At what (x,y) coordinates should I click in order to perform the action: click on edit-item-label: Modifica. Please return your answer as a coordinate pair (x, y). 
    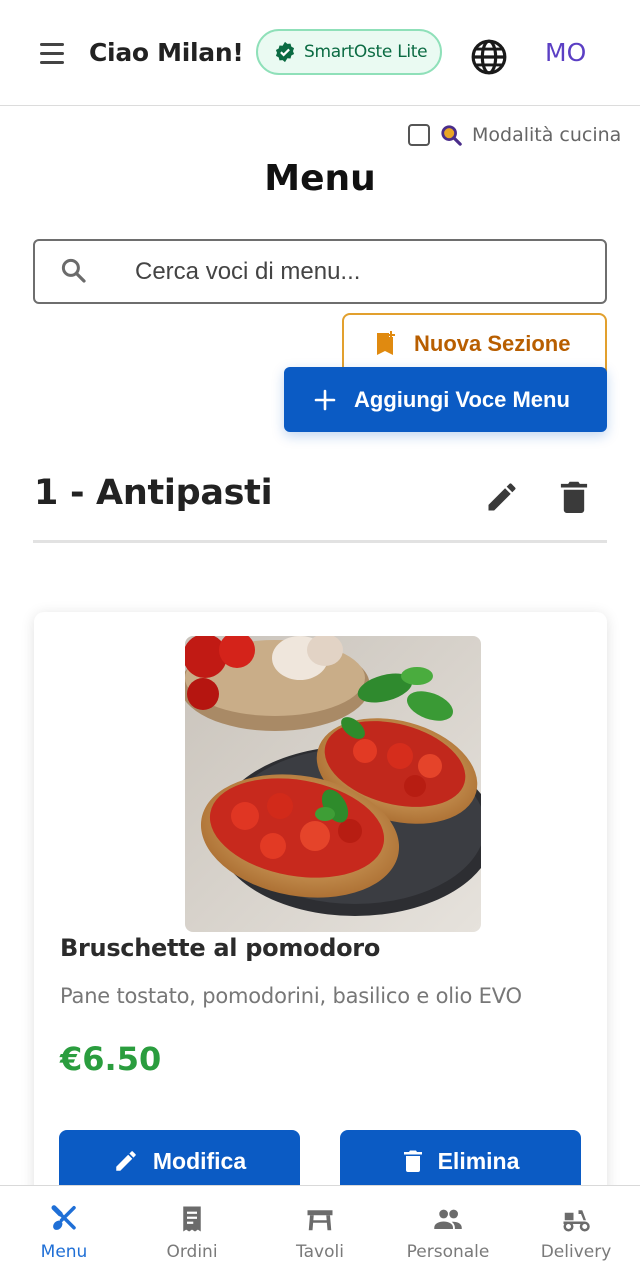
    Looking at the image, I should click on (199, 1161).